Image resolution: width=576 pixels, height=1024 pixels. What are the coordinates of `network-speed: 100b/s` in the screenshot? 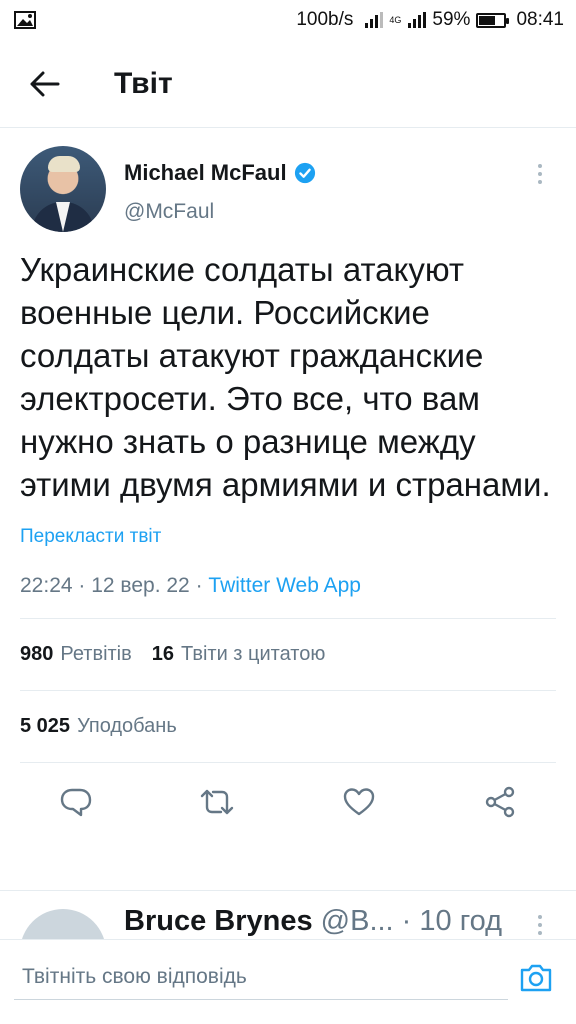 It's located at (325, 19).